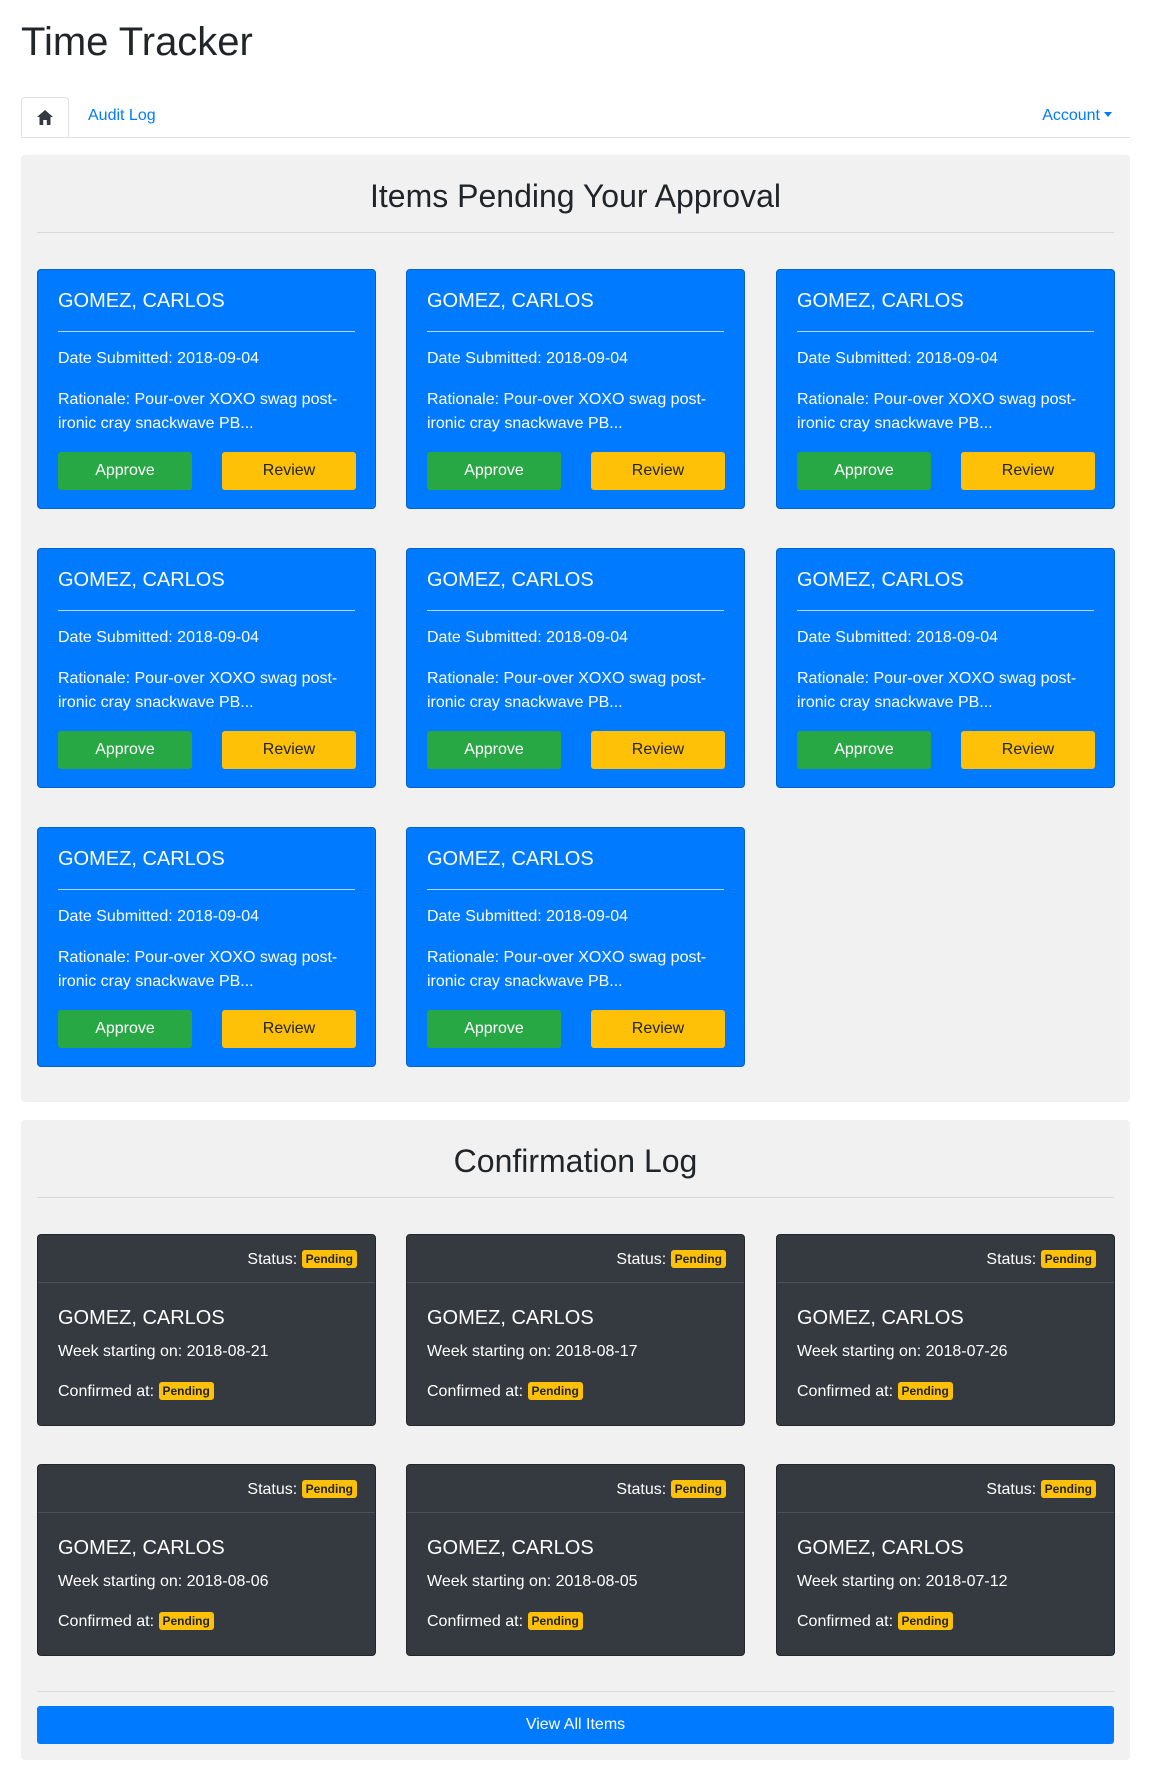 The height and width of the screenshot is (1777, 1157). I want to click on caret-down-icon, so click(1108, 114).